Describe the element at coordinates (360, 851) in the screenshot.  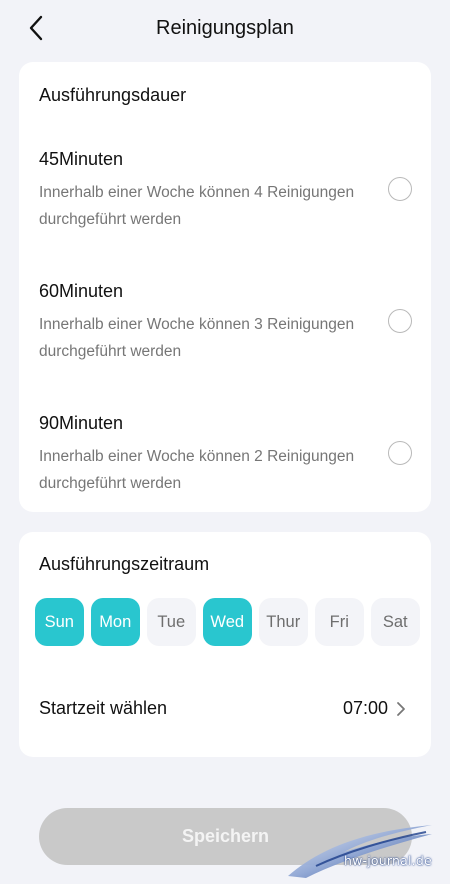
I see `watermark-logo` at that location.